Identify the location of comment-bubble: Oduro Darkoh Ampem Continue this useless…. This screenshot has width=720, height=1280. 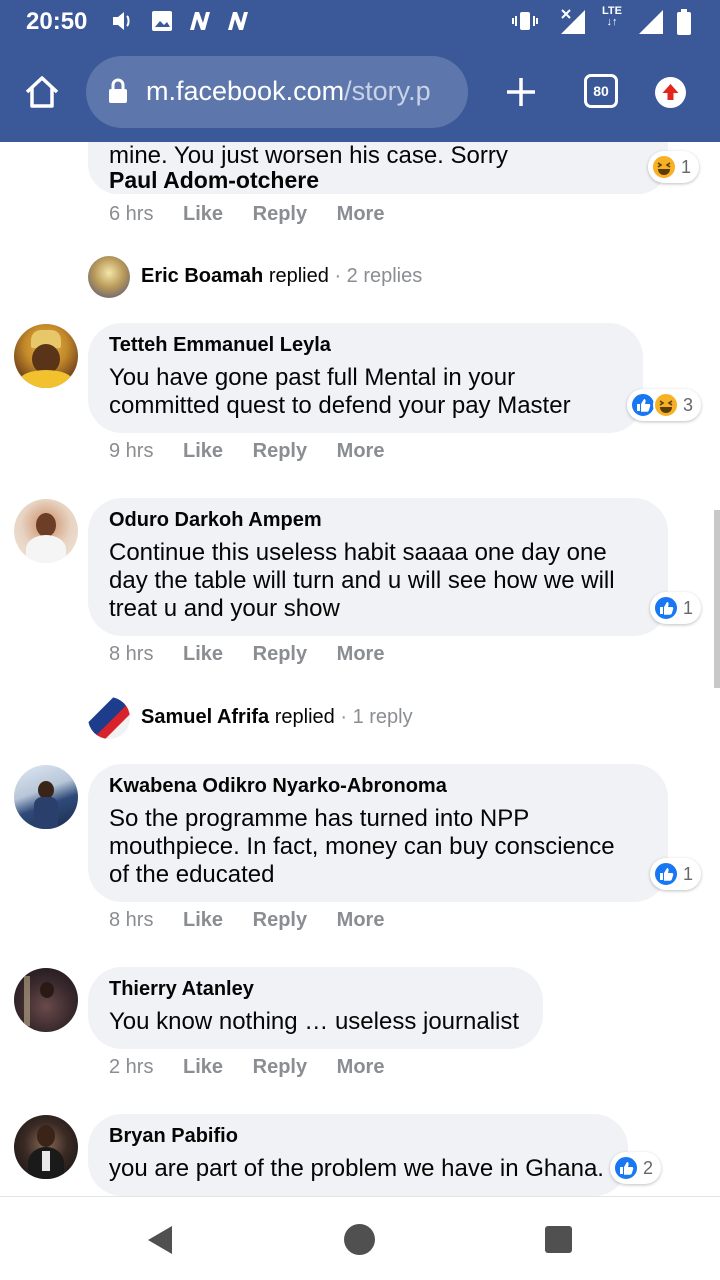
(378, 567).